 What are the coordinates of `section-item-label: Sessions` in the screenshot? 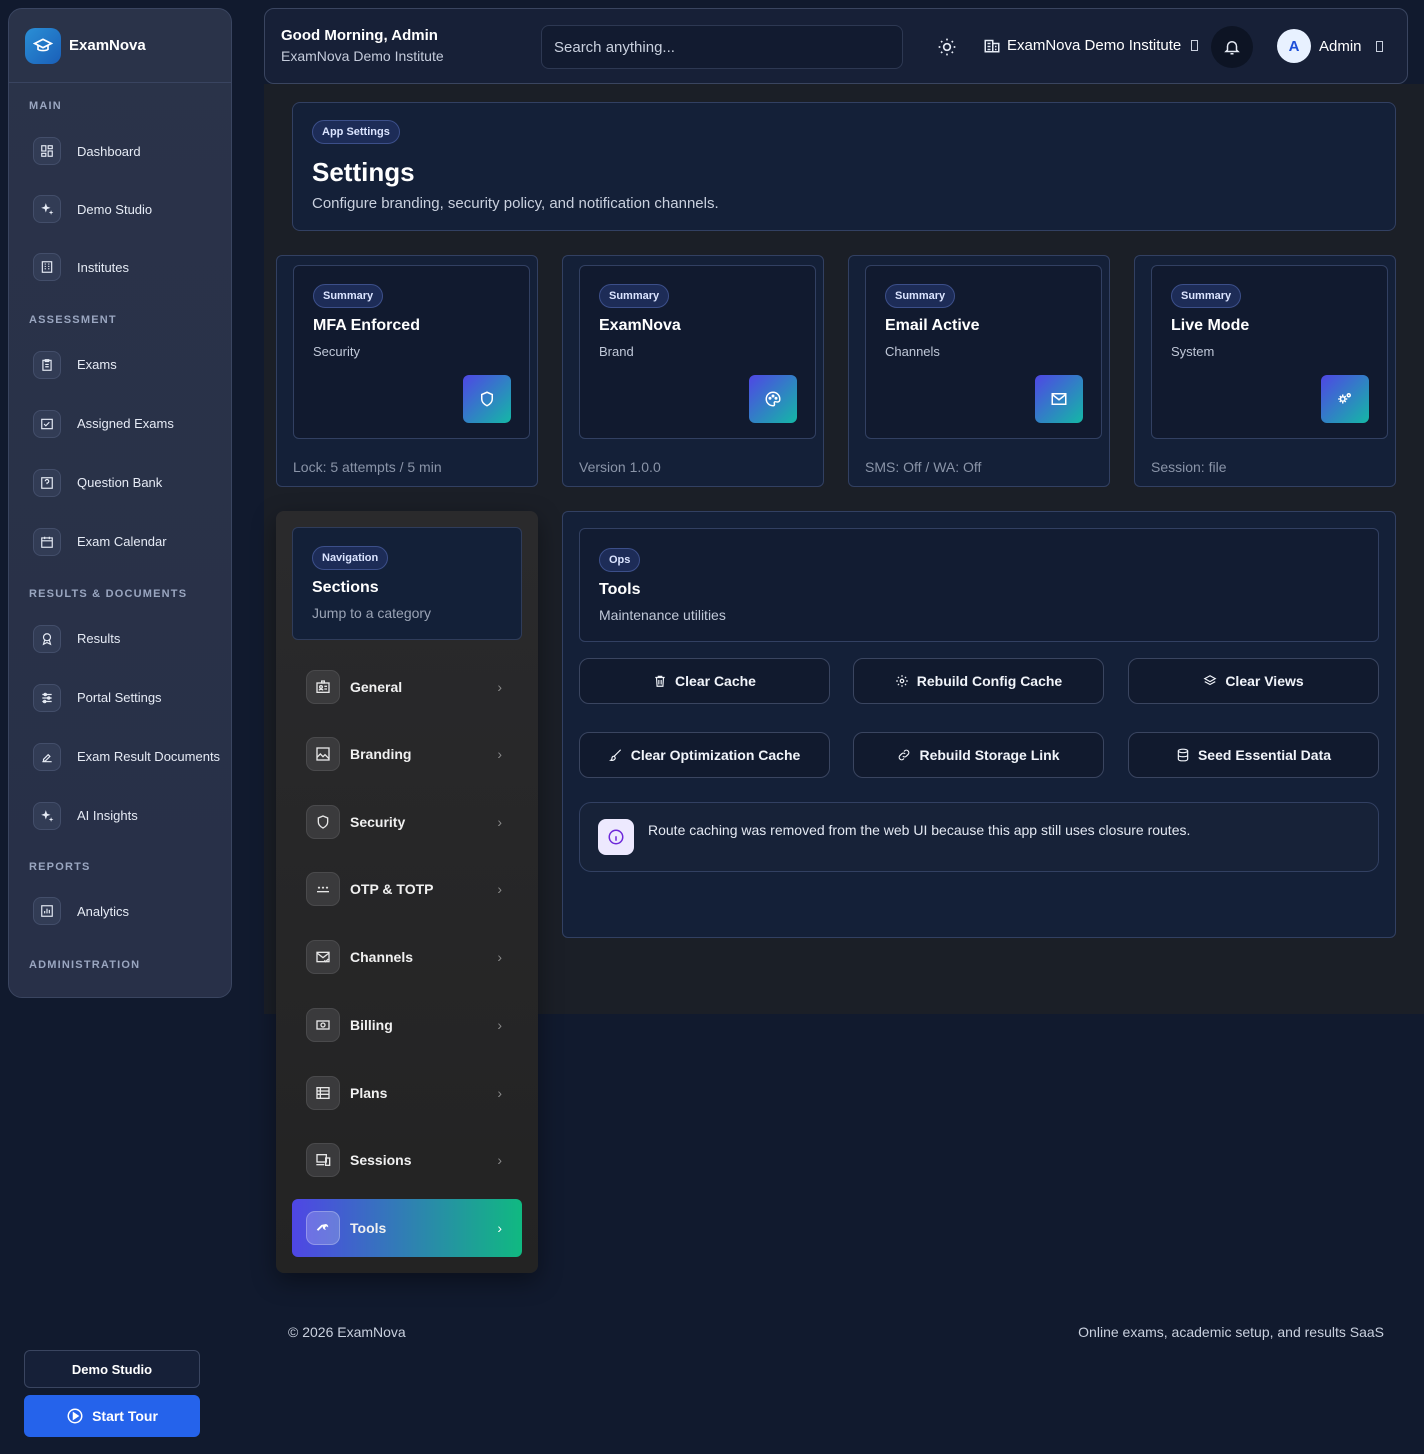 It's located at (381, 1160).